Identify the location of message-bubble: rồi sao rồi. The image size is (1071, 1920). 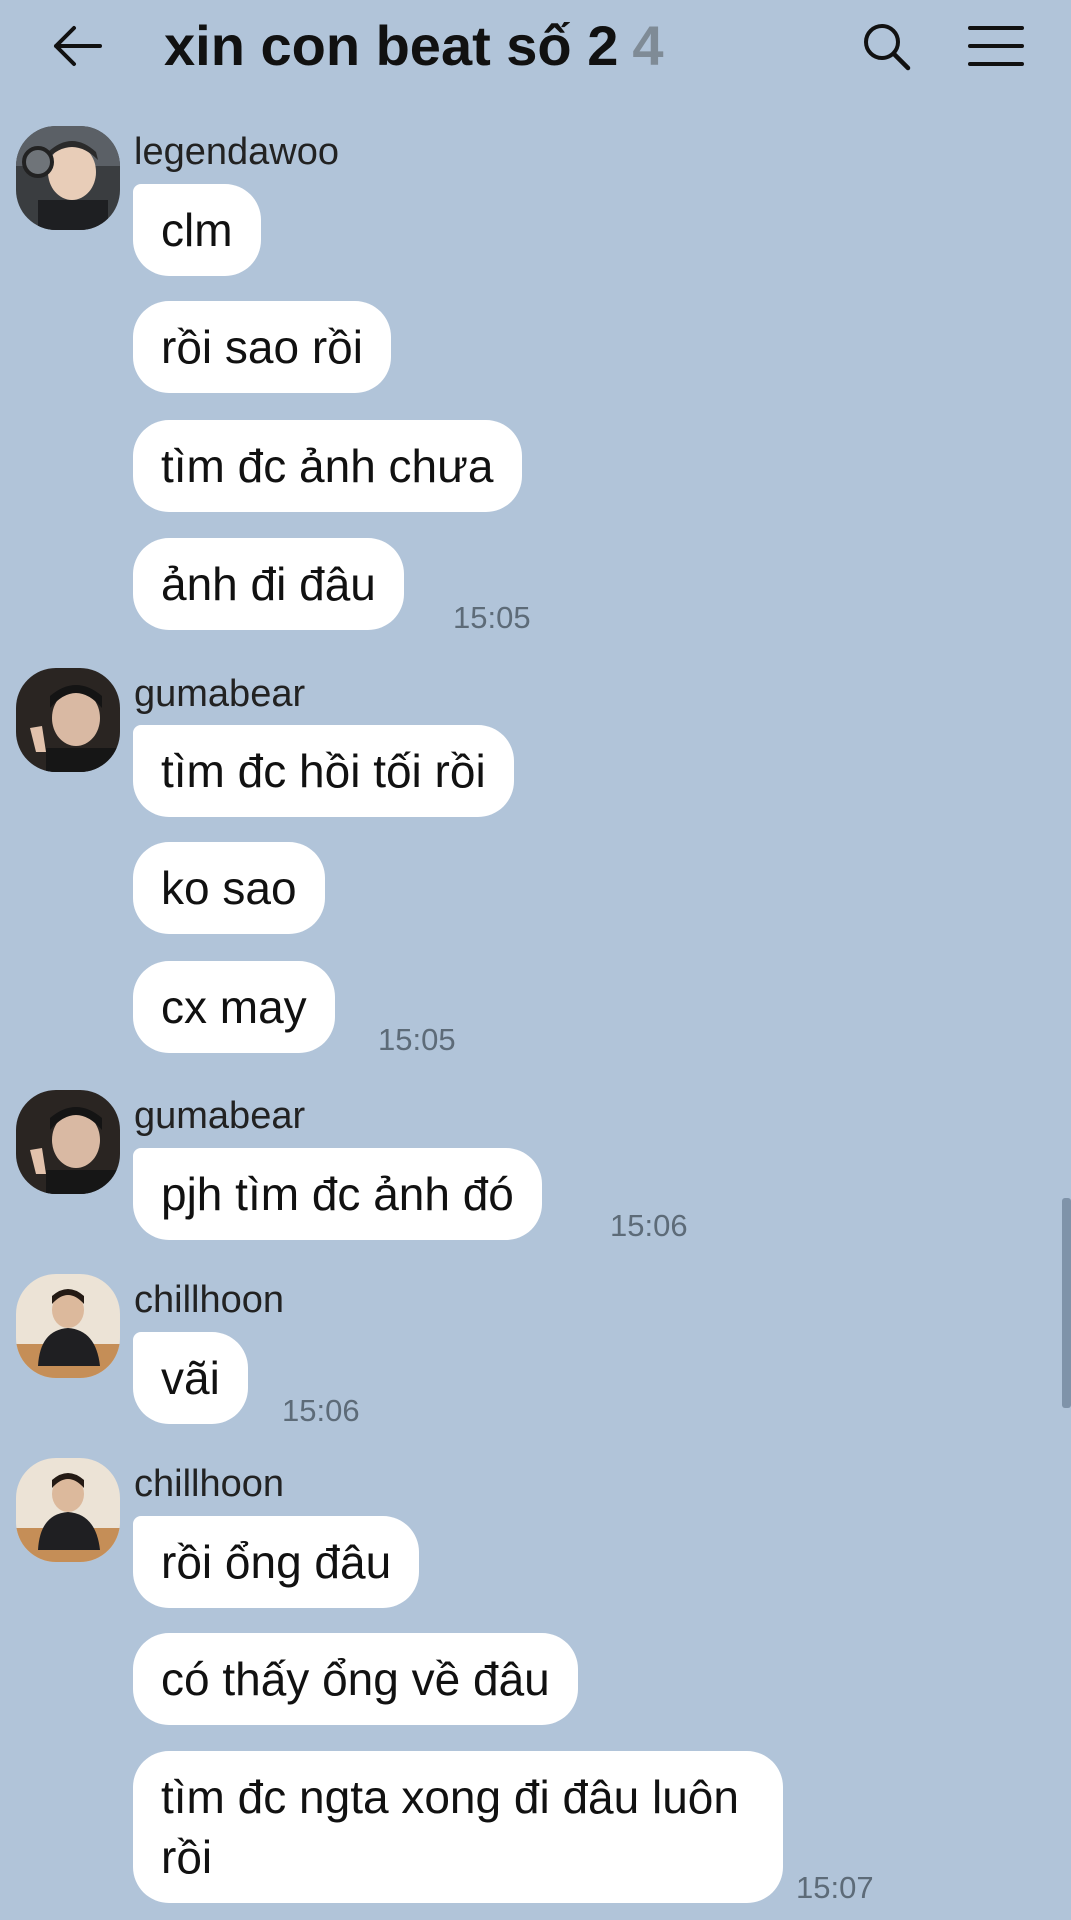
(262, 347).